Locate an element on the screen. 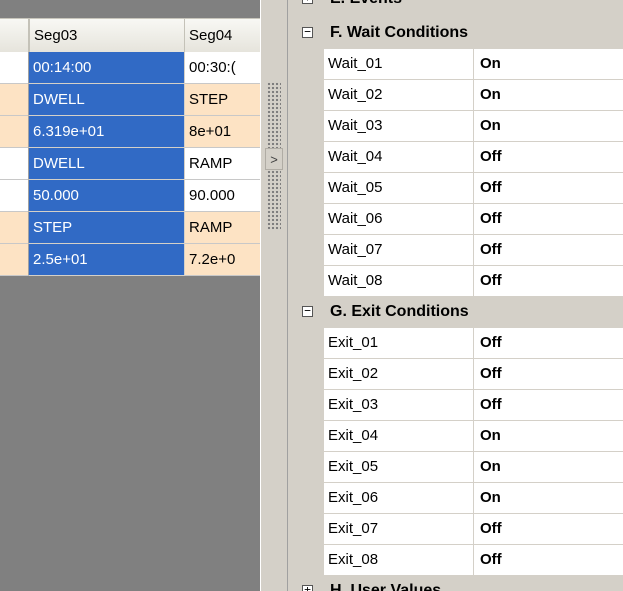 The height and width of the screenshot is (591, 623). grid-row: 2.5e+01 7.2e+0 is located at coordinates (130, 260).